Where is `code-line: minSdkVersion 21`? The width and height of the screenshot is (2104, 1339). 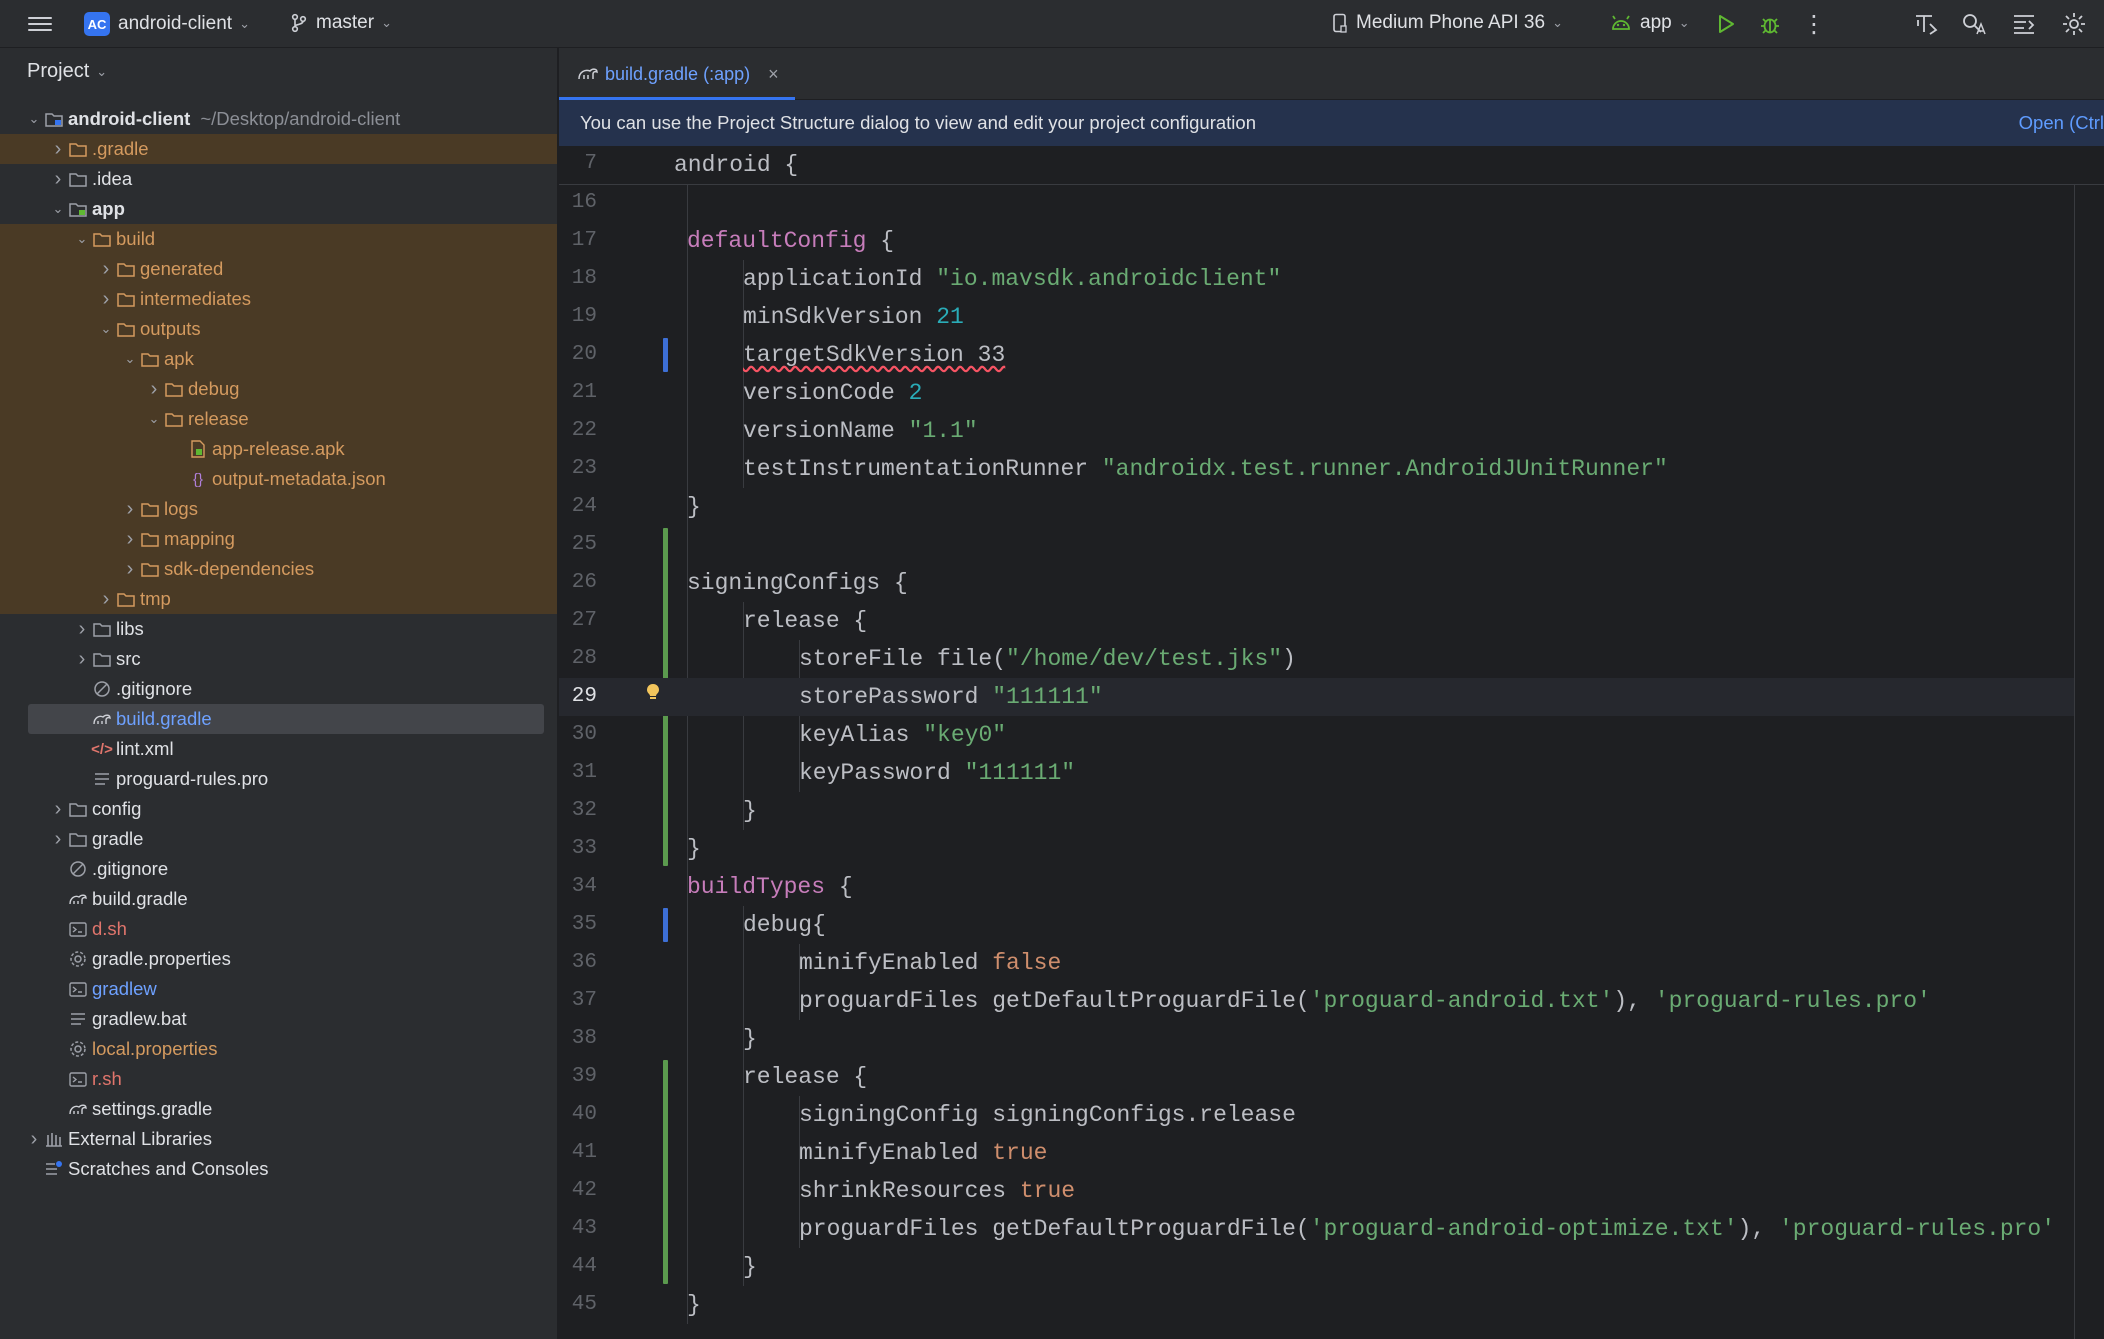
code-line: minSdkVersion 21 is located at coordinates (853, 317).